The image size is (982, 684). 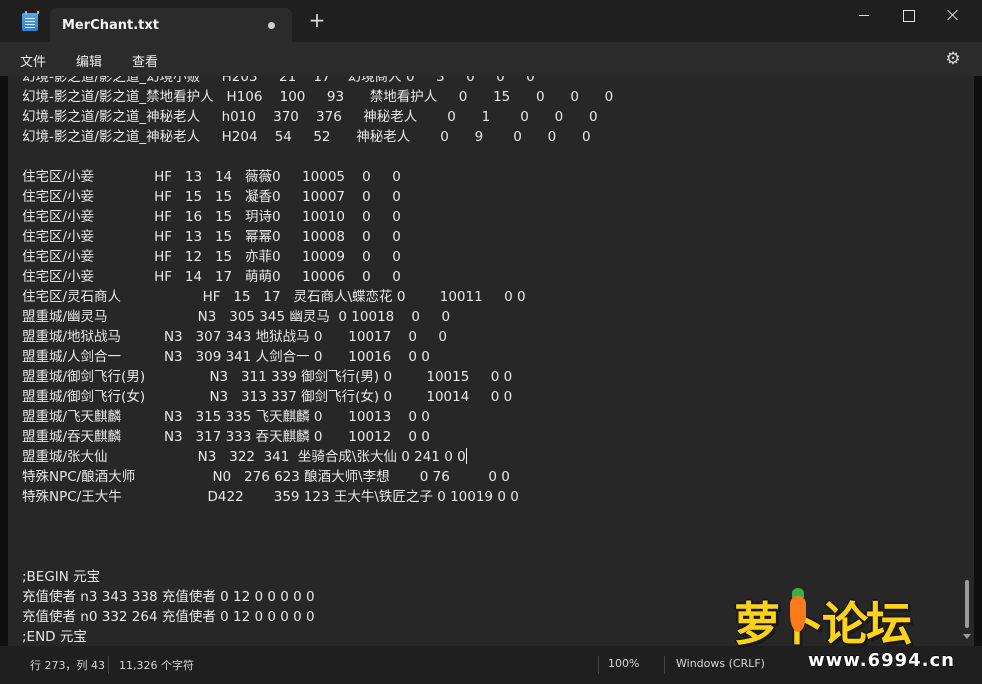 What do you see at coordinates (30, 21) in the screenshot?
I see `notepad-icon` at bounding box center [30, 21].